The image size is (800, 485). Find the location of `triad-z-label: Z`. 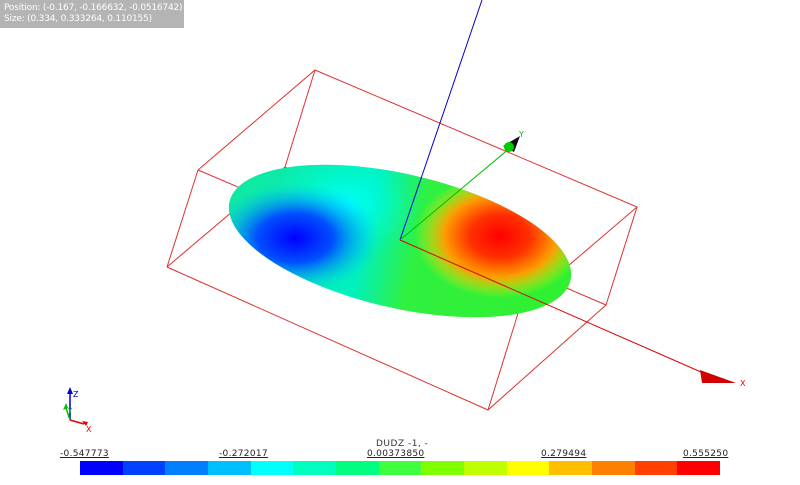

triad-z-label: Z is located at coordinates (76, 394).